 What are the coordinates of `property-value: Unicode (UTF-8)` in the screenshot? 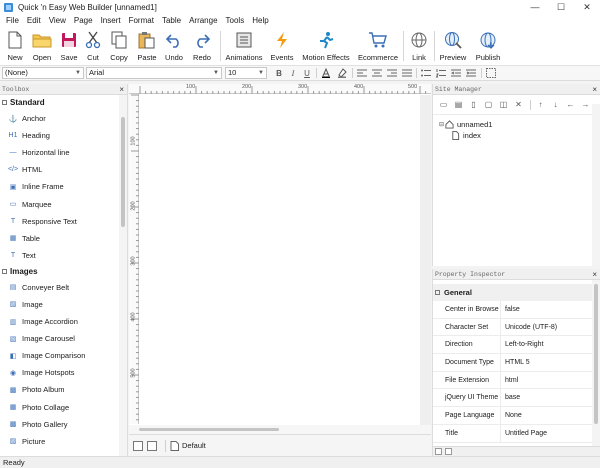 It's located at (529, 327).